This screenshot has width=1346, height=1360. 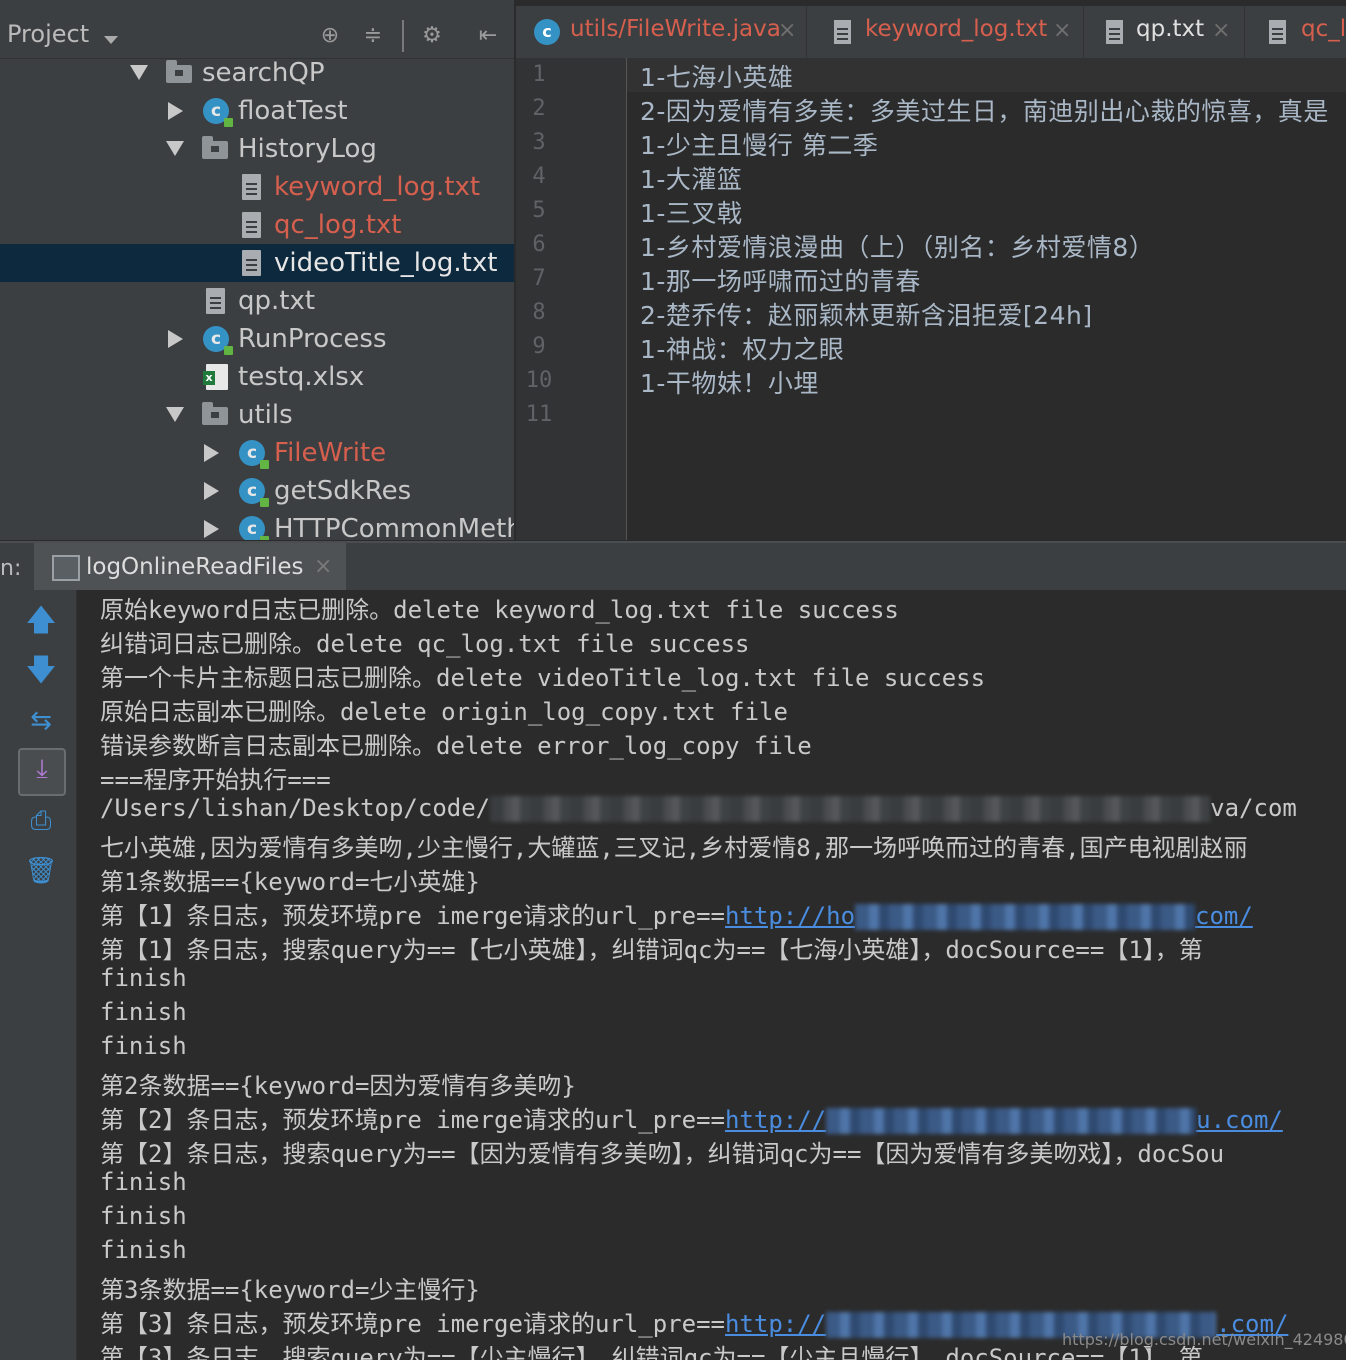 What do you see at coordinates (41, 821) in the screenshot?
I see `print-icon: ⎙` at bounding box center [41, 821].